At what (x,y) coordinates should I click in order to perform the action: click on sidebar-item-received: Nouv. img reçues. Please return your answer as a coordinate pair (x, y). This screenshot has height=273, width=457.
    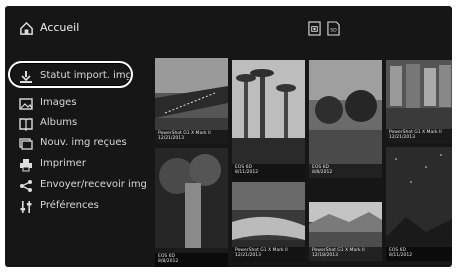
    Looking at the image, I should click on (80, 144).